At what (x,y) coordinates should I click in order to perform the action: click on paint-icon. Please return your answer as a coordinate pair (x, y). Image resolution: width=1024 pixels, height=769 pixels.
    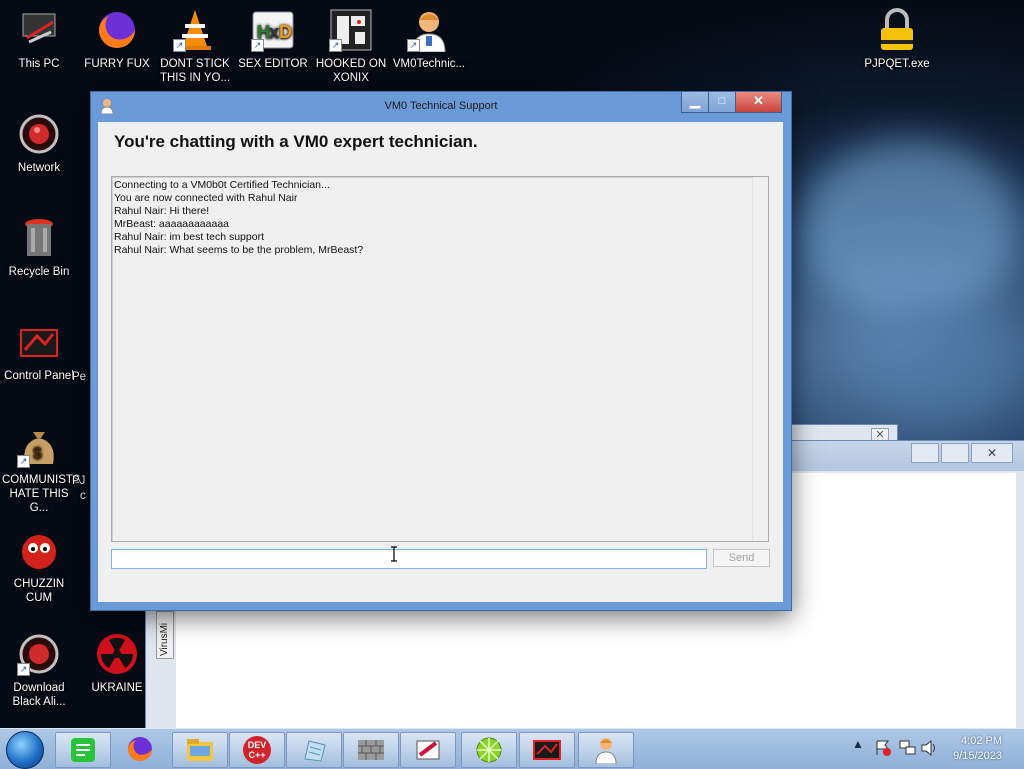
    Looking at the image, I should click on (428, 750).